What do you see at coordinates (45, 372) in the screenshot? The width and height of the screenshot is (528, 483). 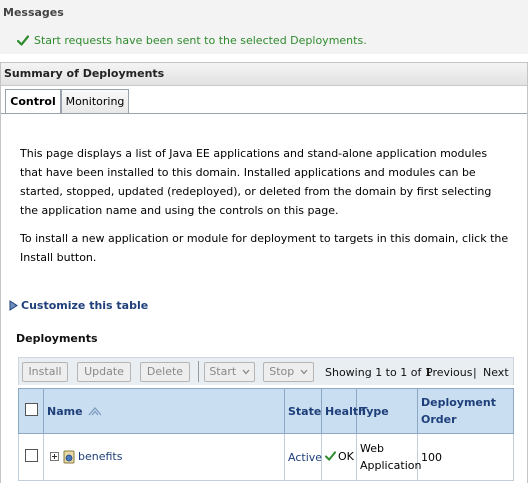 I see `install-button: Install` at bounding box center [45, 372].